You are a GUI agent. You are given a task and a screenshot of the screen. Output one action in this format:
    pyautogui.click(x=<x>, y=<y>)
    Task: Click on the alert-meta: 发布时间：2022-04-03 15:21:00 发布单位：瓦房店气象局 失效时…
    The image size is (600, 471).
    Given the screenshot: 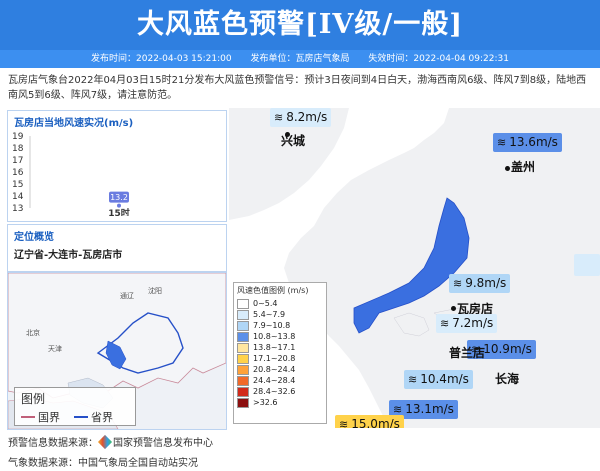 What is the action you would take?
    pyautogui.click(x=300, y=59)
    